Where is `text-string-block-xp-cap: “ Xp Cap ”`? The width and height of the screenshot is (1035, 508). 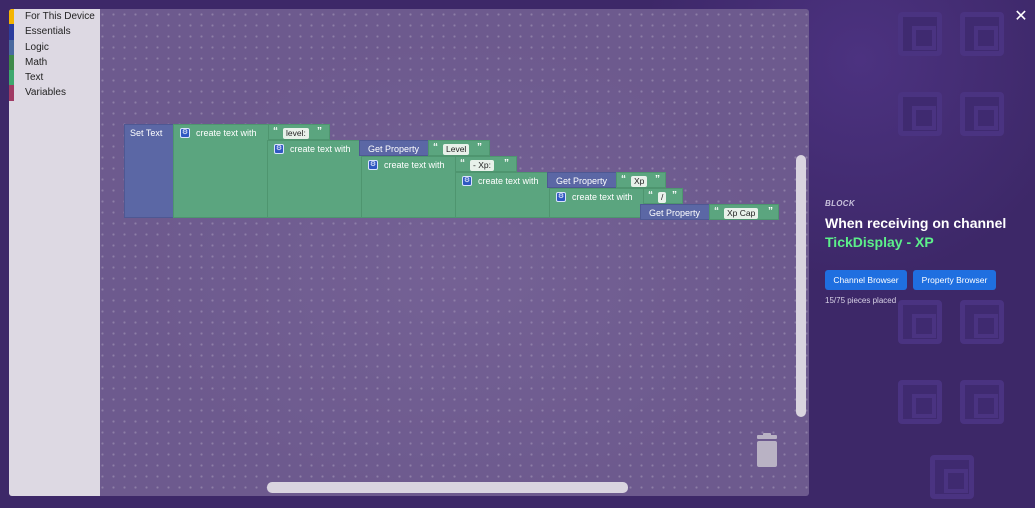 text-string-block-xp-cap: “ Xp Cap ” is located at coordinates (744, 212).